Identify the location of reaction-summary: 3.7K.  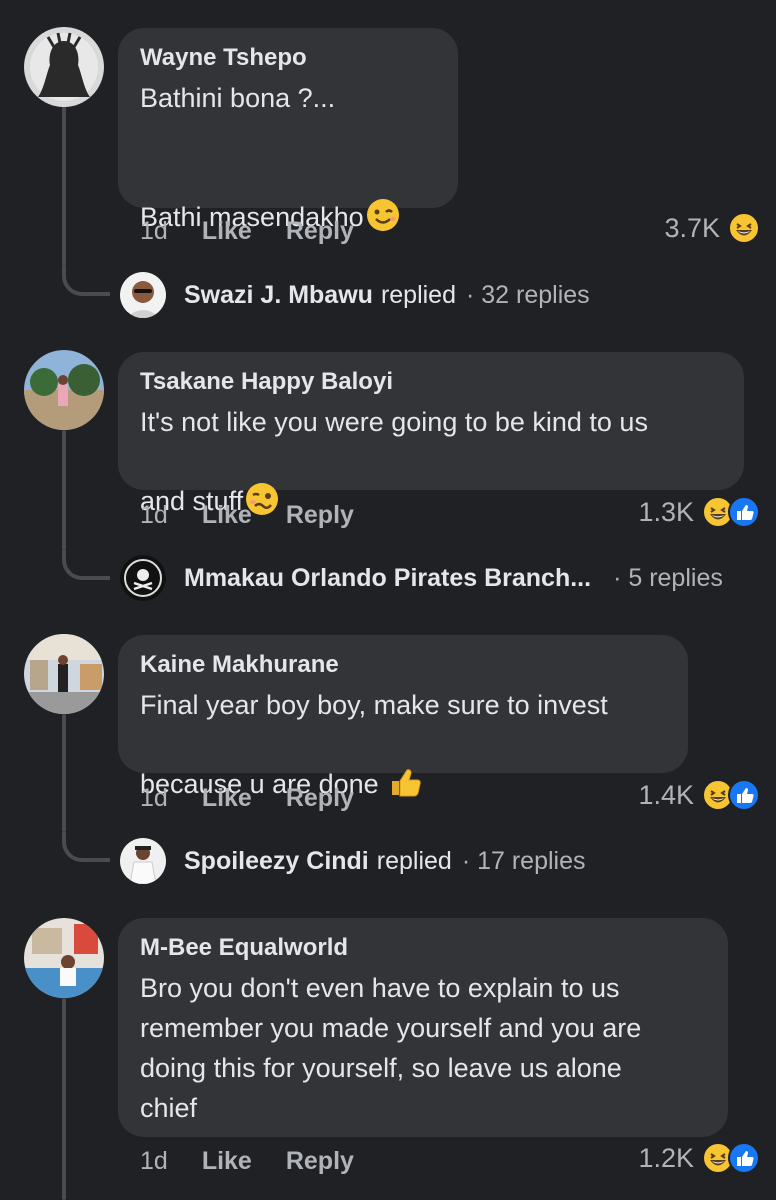
(712, 228).